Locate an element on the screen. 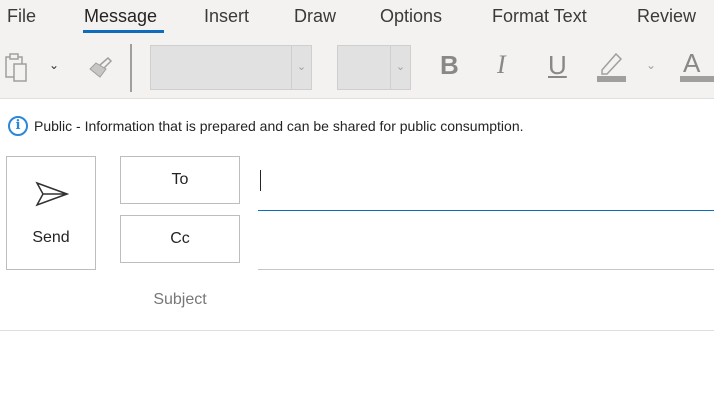 This screenshot has width=714, height=412. to-input is located at coordinates (486, 185).